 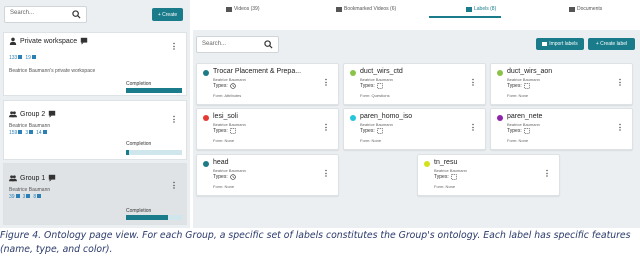 I want to click on tab-documents: Documents, so click(x=585, y=9).